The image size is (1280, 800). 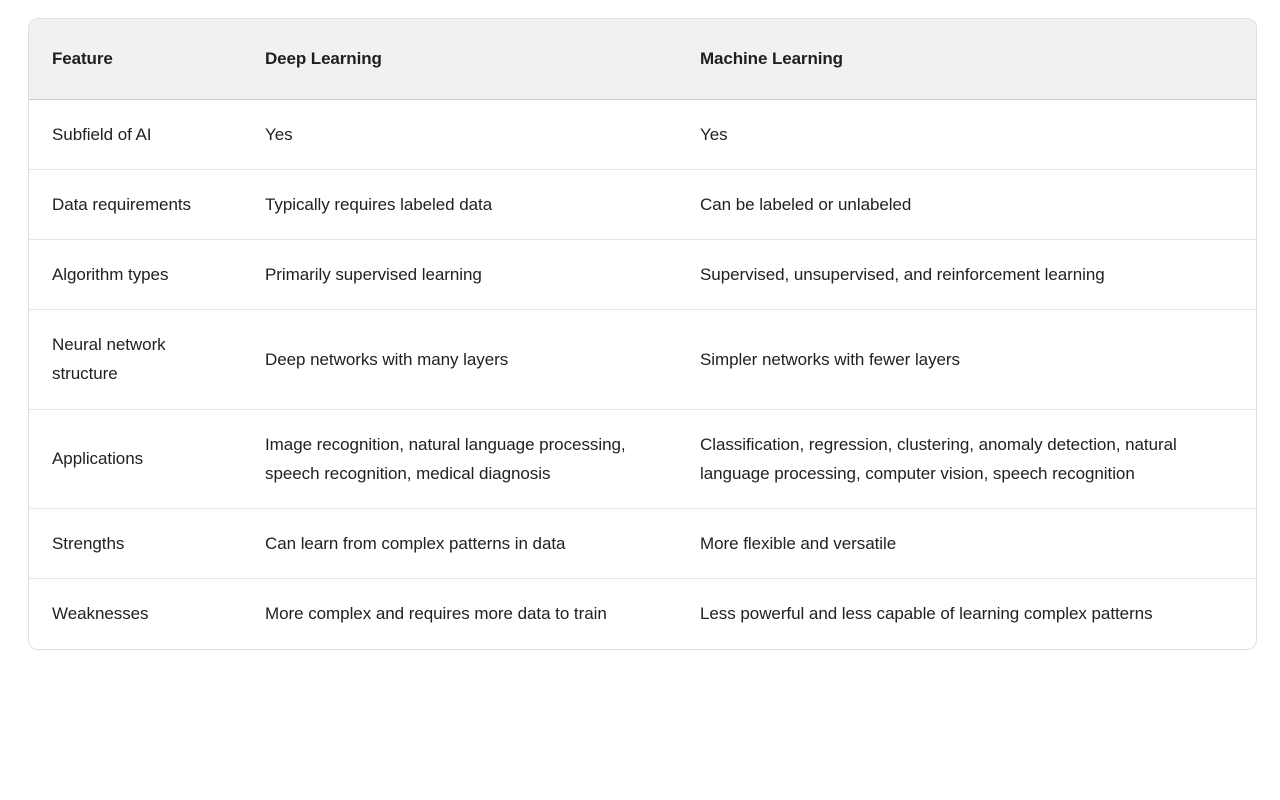 I want to click on cell-feature-text: Algorithm types, so click(x=110, y=274).